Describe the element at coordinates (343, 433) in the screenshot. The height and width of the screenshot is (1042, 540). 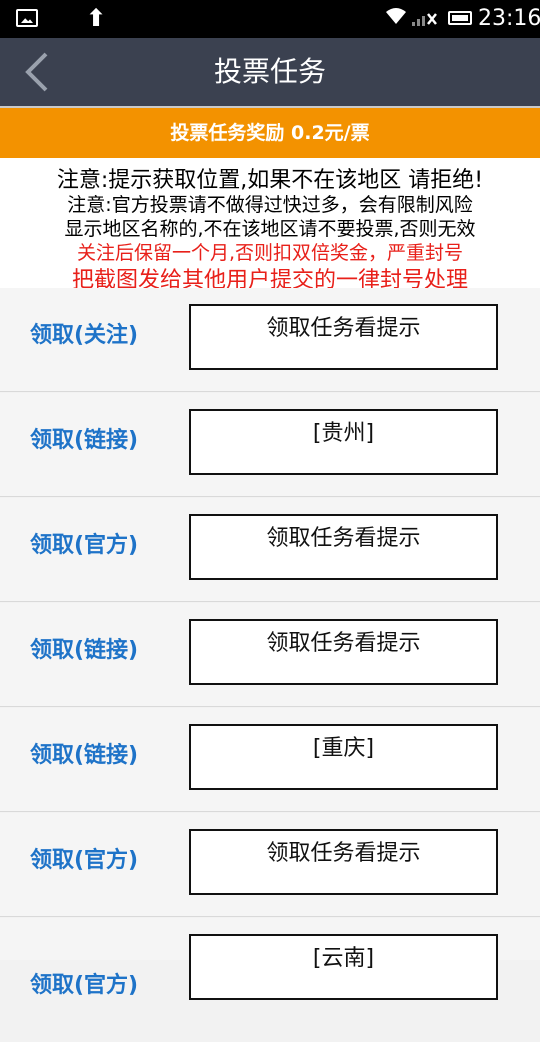
I see `task-info-text: [贵州]` at that location.